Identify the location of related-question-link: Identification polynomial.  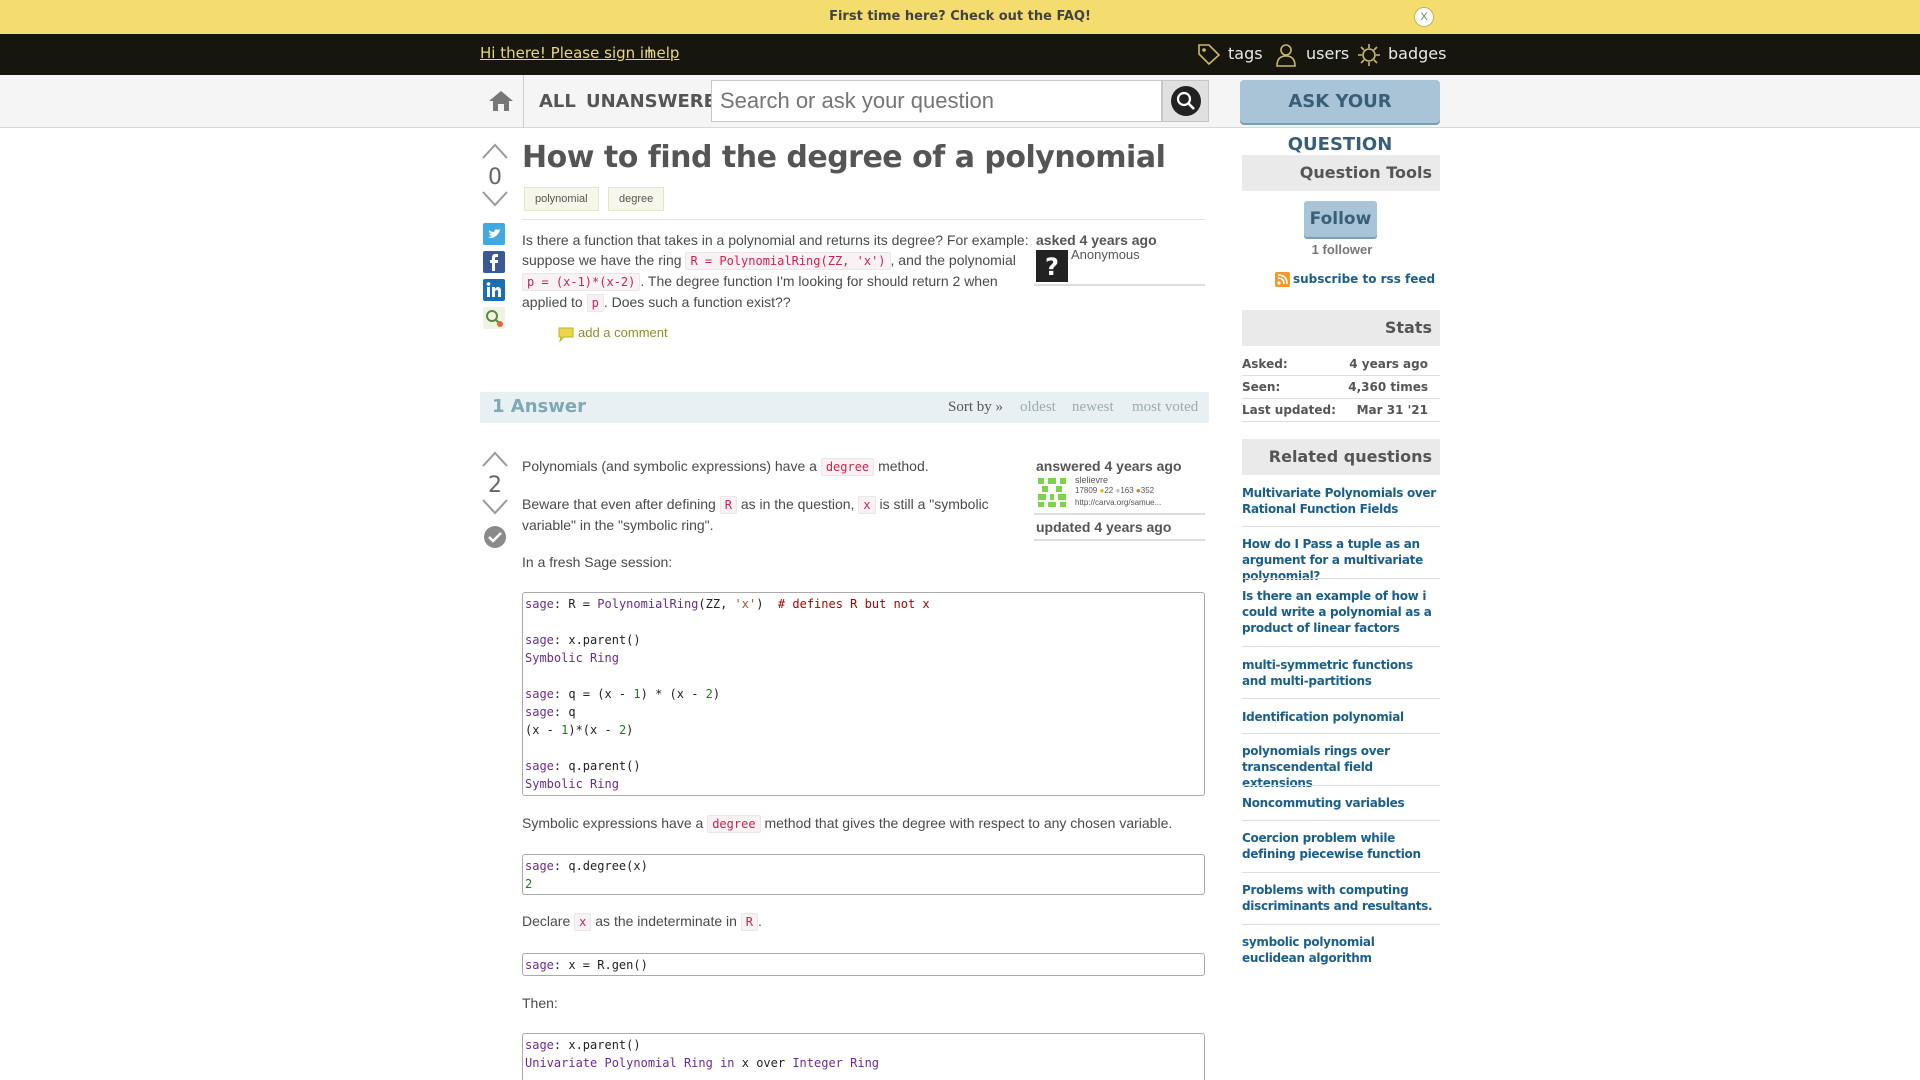
(1341, 717).